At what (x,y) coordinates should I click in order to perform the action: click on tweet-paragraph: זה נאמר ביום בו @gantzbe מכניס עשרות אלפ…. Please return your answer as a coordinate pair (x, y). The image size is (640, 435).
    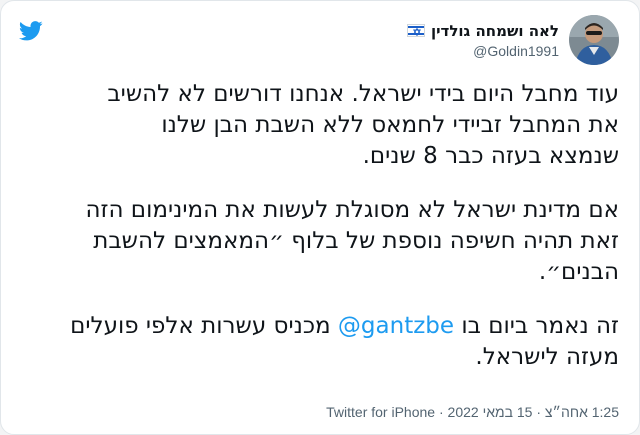
    Looking at the image, I should click on (320, 342).